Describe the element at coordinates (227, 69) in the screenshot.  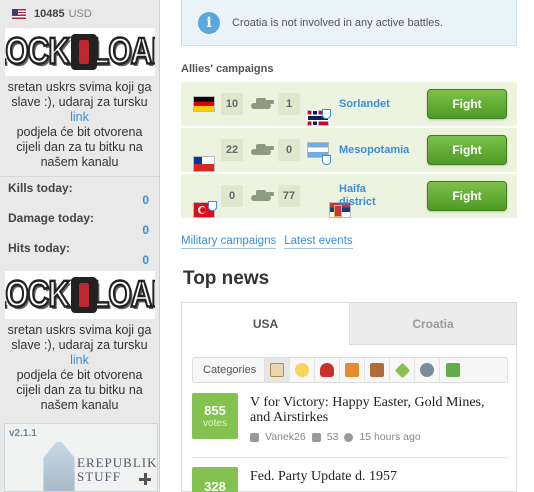
I see `allies-campaigns-title: Allies' campaigns` at that location.